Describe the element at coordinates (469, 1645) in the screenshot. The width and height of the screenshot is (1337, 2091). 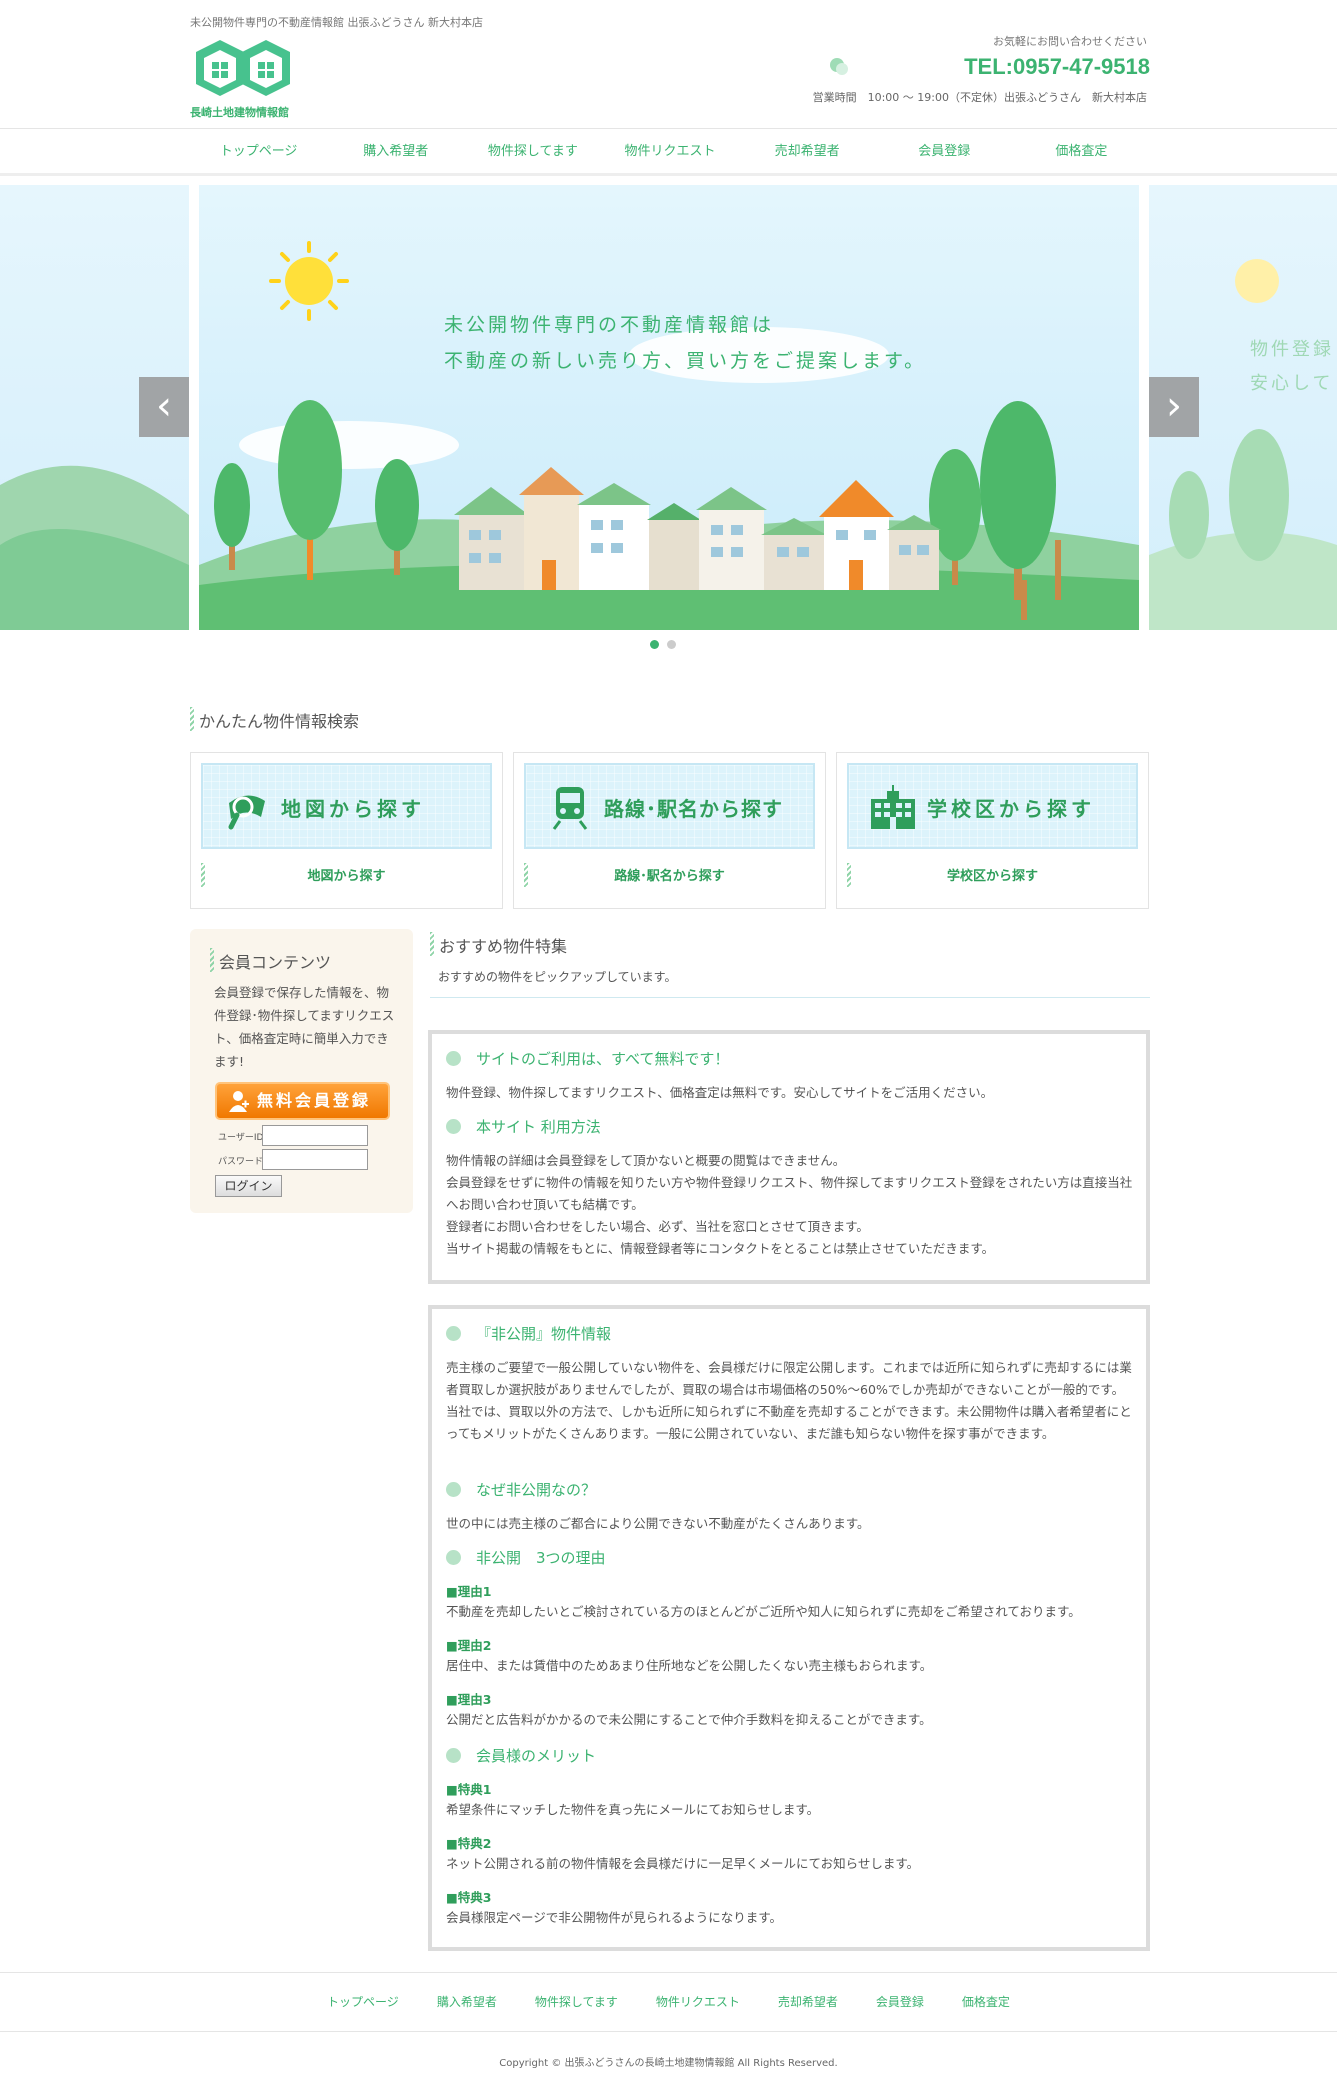
I see `reason-2-title: ■理由2` at that location.